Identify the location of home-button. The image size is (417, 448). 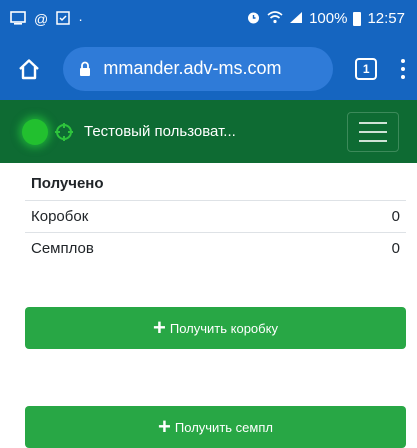
(28, 69).